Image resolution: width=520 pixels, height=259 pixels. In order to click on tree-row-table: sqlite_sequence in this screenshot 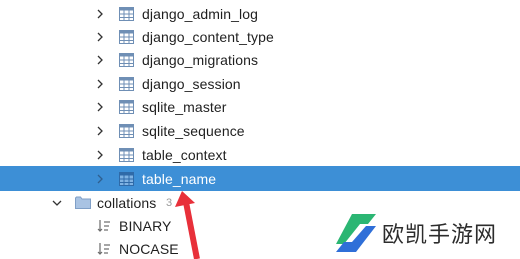, I will do `click(260, 130)`.